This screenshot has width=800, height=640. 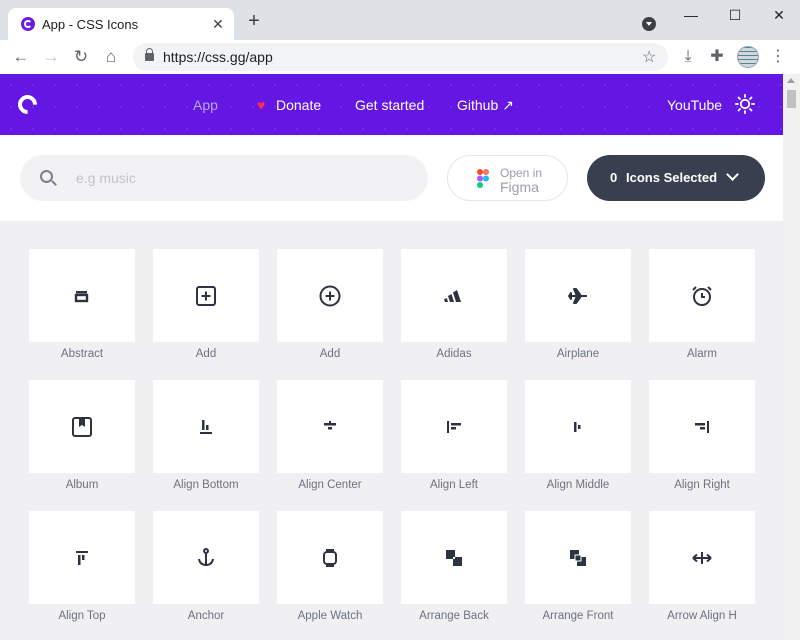 I want to click on profile-icon, so click(x=748, y=57).